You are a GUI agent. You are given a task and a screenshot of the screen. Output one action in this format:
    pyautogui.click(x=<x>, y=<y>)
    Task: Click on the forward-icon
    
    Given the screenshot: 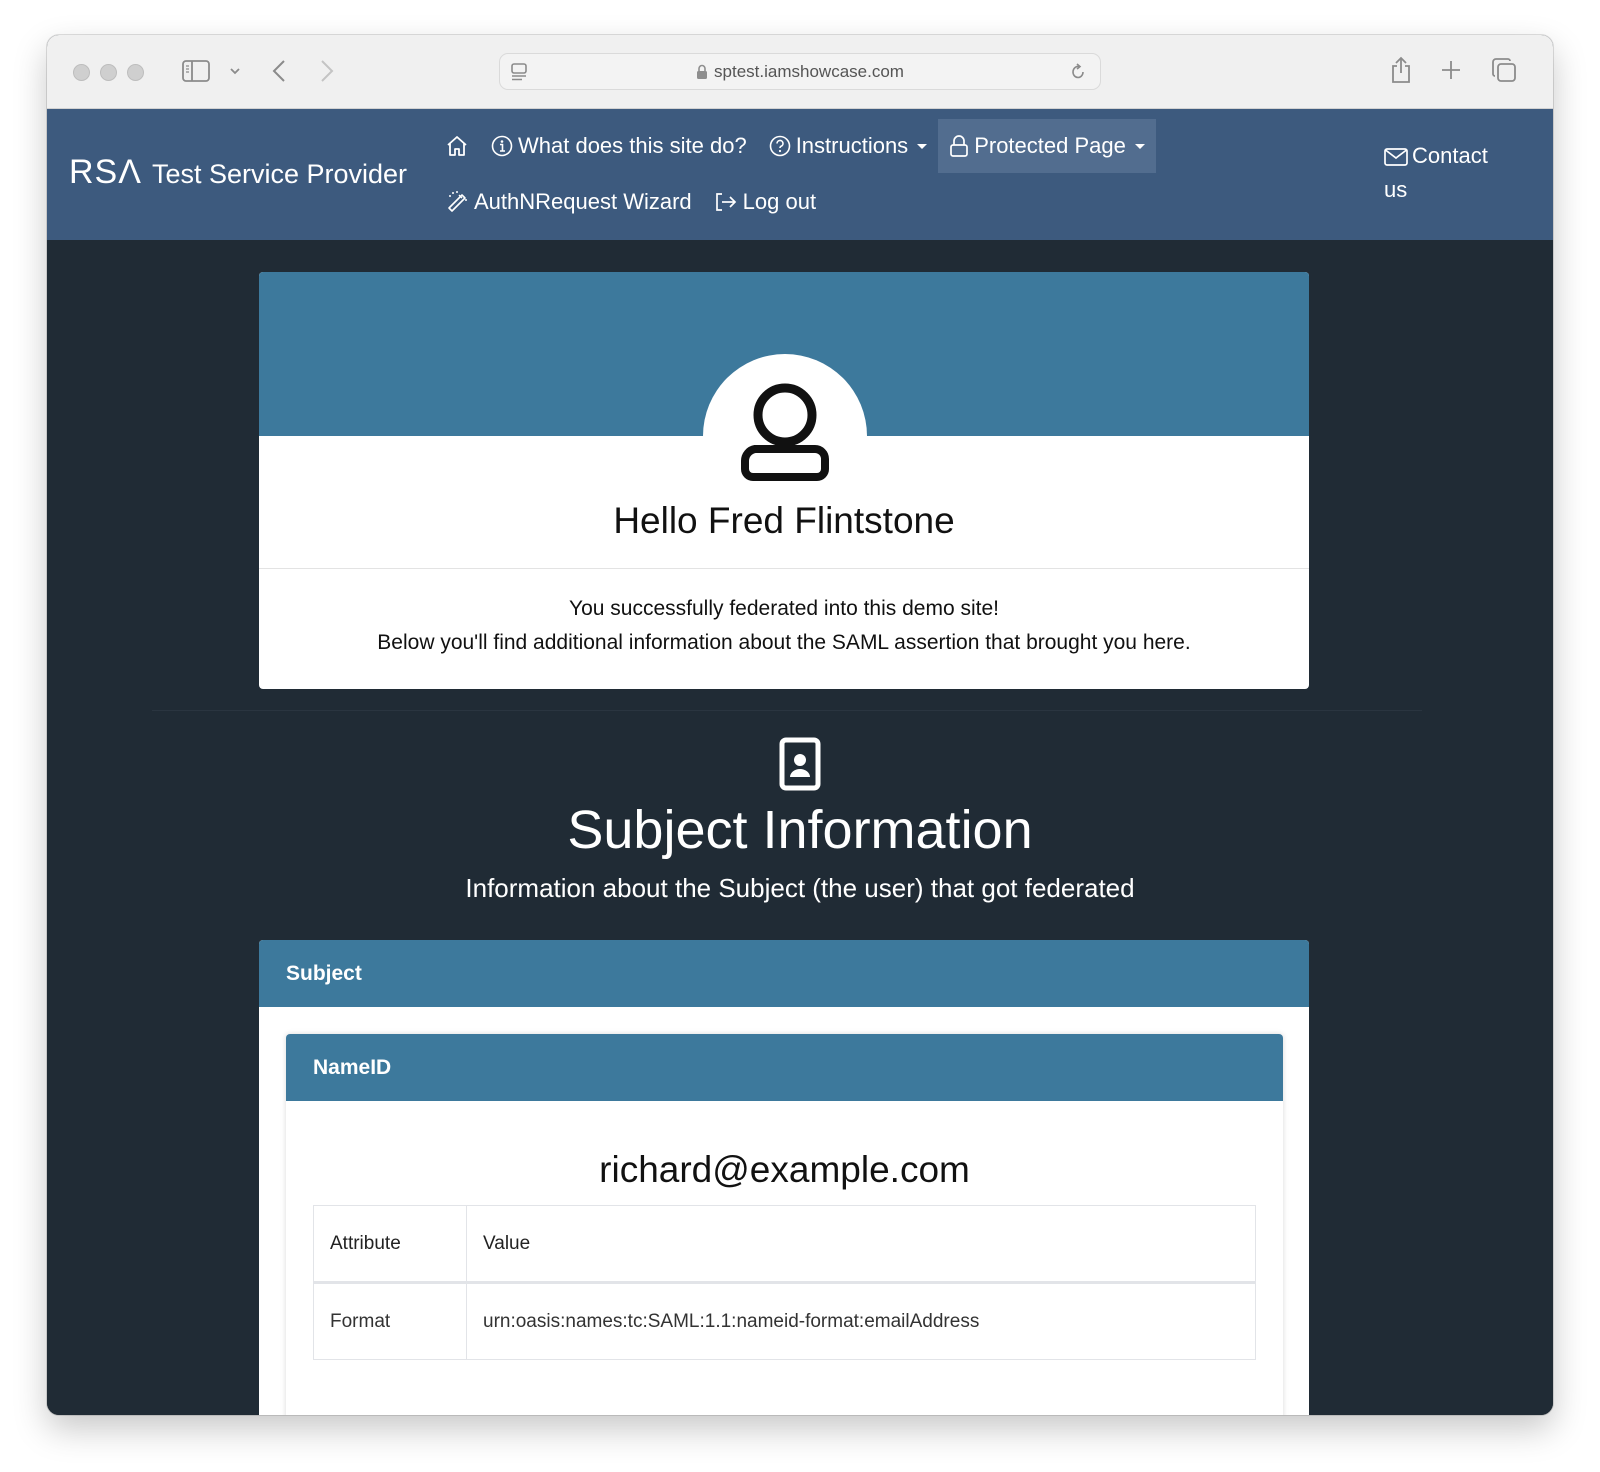 What is the action you would take?
    pyautogui.click(x=327, y=71)
    